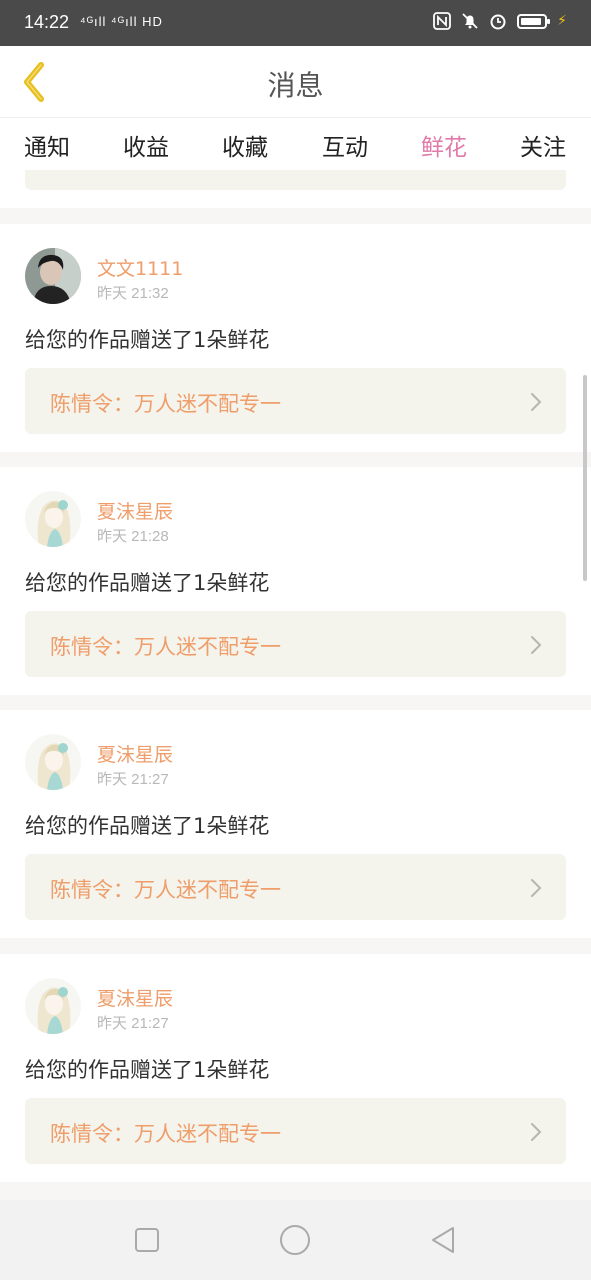  I want to click on timestamp: 昨天 21:32, so click(133, 293).